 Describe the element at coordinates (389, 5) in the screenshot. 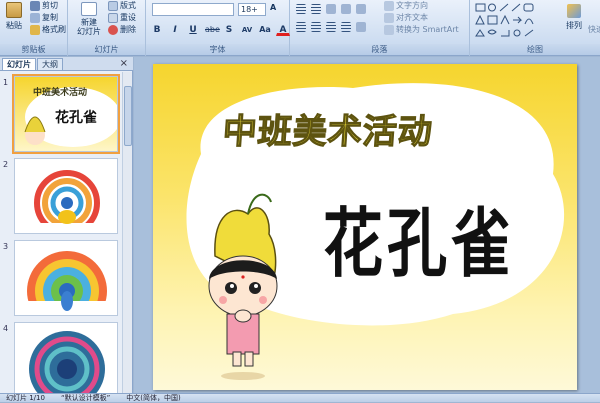

I see `text-direction-icon` at that location.